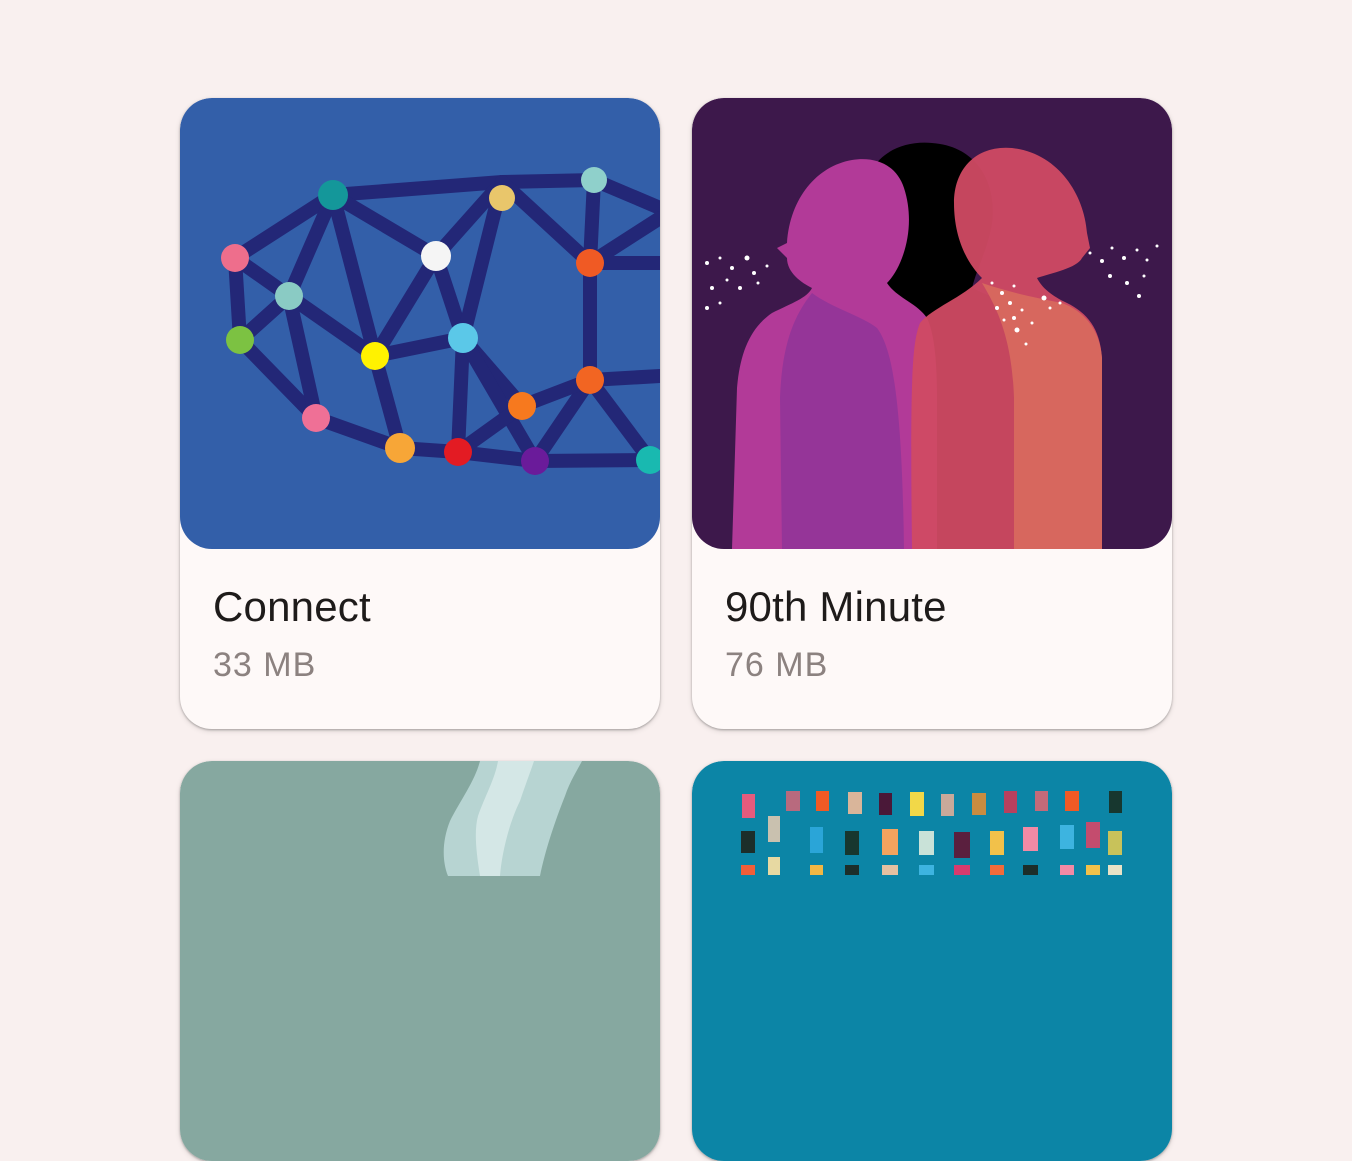 This screenshot has width=1352, height=1161. What do you see at coordinates (777, 665) in the screenshot?
I see `album-size: 76 MB` at bounding box center [777, 665].